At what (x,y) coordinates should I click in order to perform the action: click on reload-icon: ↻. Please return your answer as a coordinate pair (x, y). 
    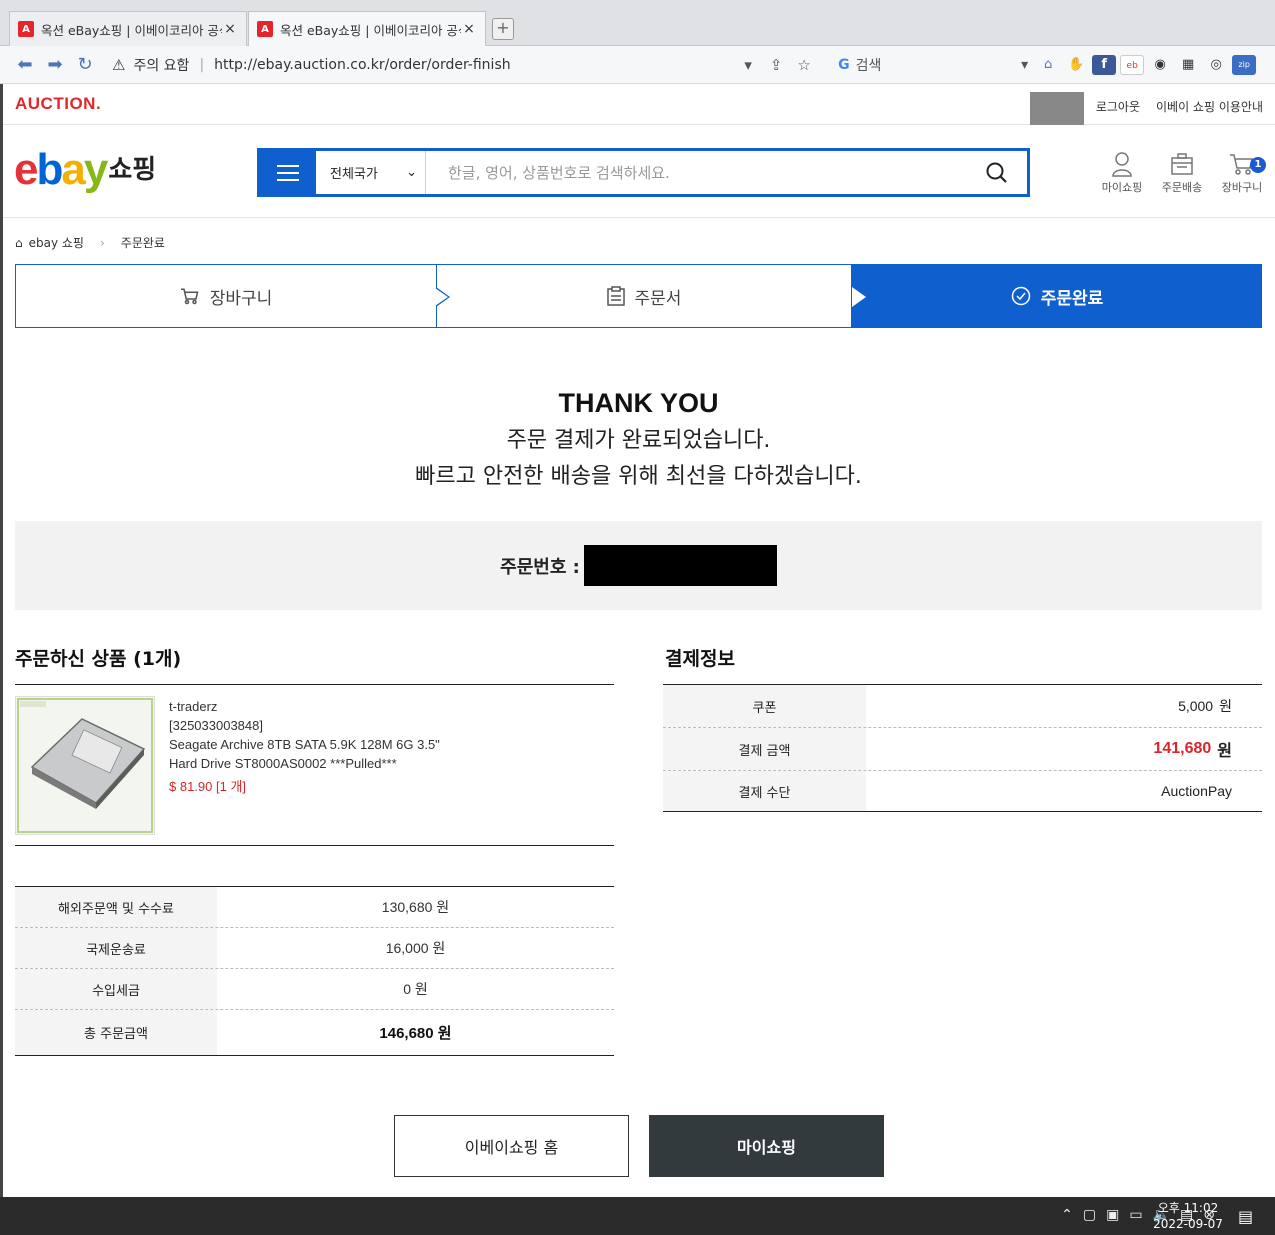
    Looking at the image, I should click on (85, 64).